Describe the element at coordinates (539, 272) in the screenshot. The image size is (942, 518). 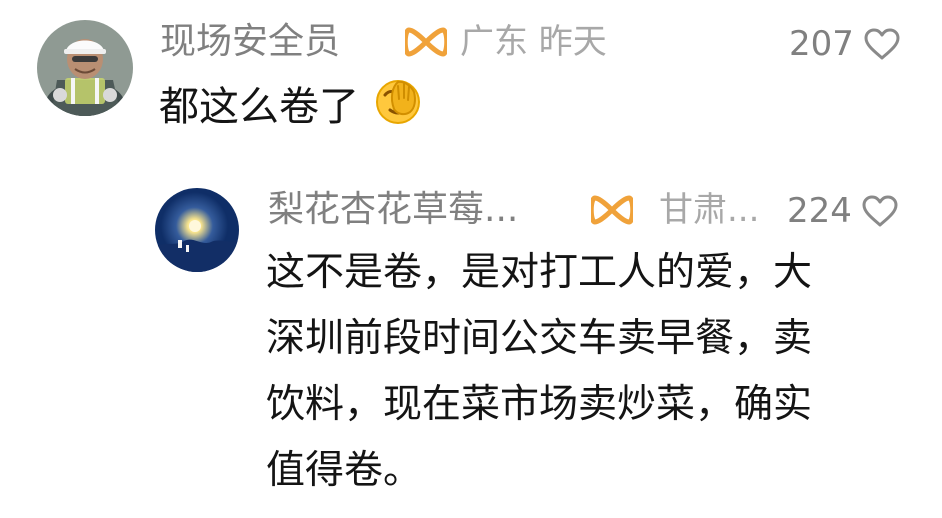
I see `reply-text-line: 这不是卷，是对打工人的爱，大` at that location.